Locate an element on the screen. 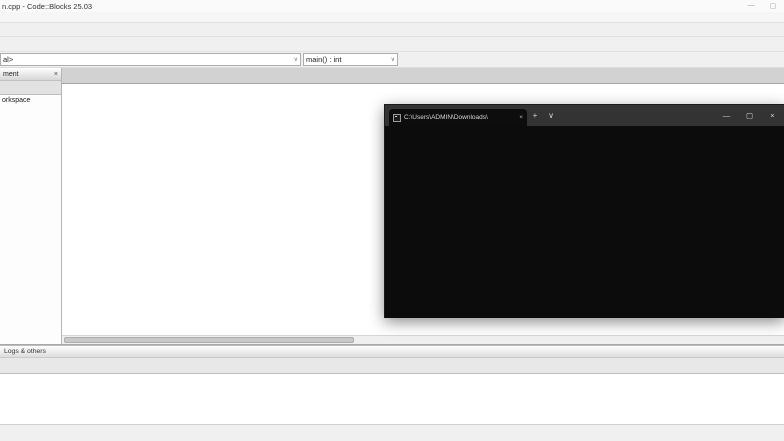 This screenshot has width=784, height=441. terminal-tab: C:\Users\ADMIN\Downloads\ × is located at coordinates (458, 117).